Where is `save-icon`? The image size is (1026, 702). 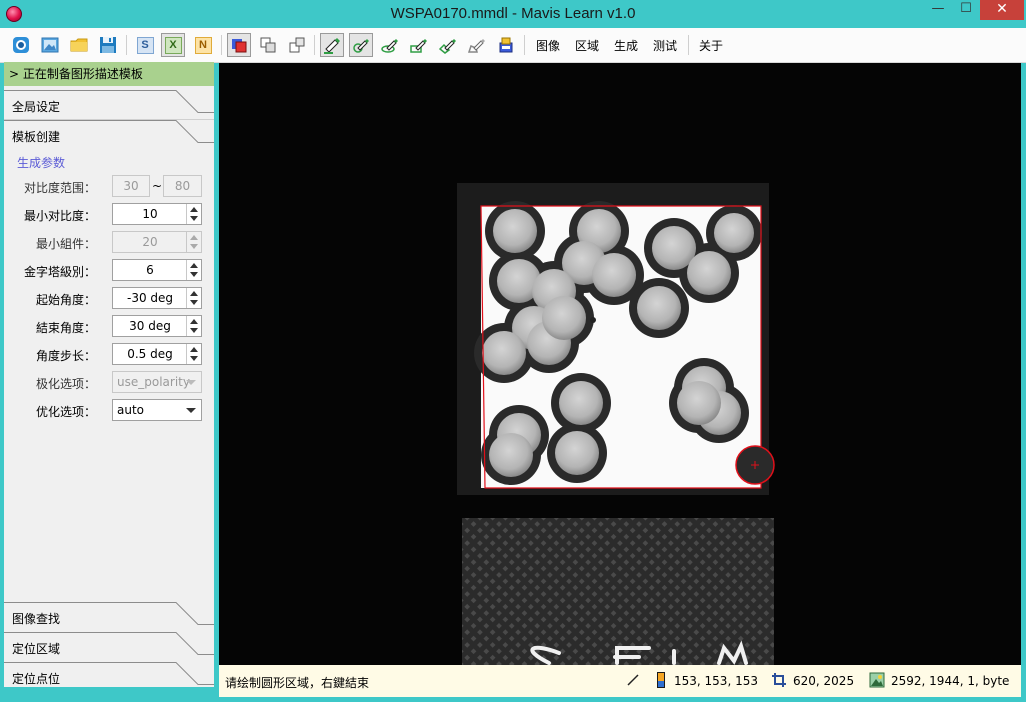 save-icon is located at coordinates (108, 45).